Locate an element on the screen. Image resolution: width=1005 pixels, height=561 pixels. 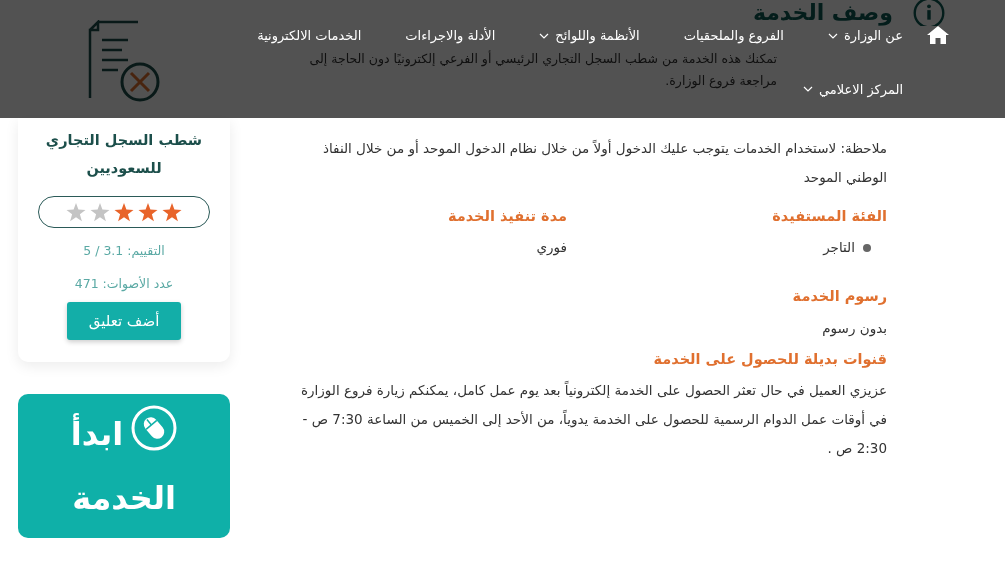
section-heading: رسوم الخدمة is located at coordinates (839, 297).